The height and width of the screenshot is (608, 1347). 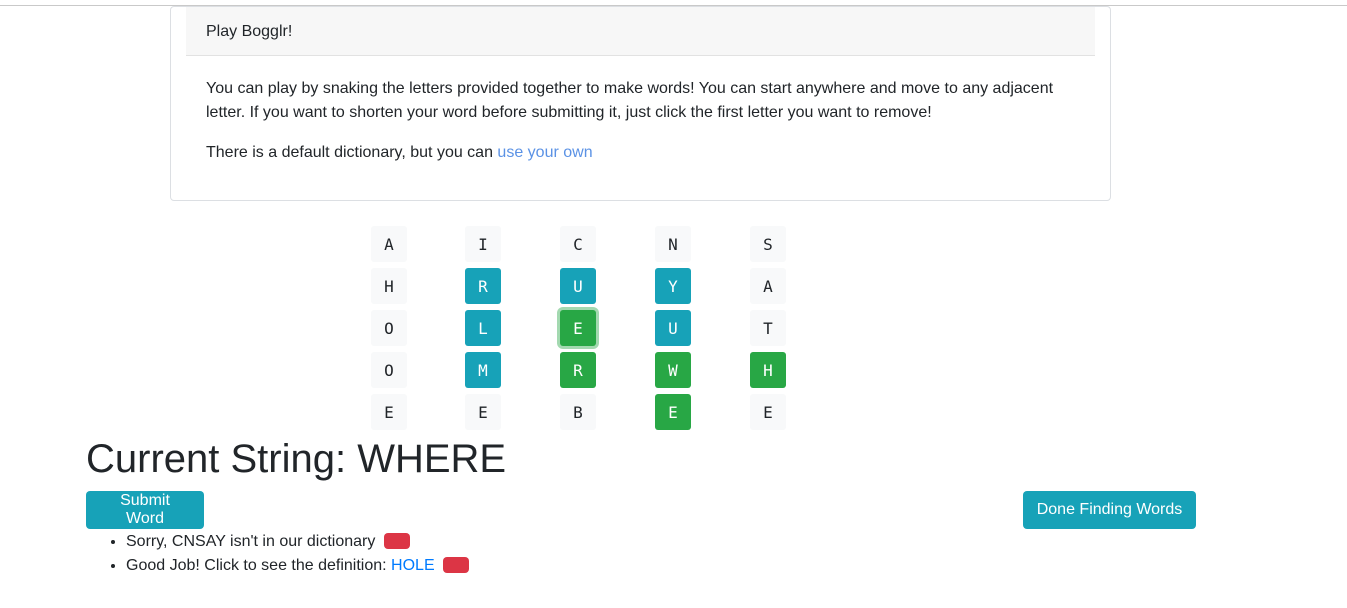 What do you see at coordinates (673, 286) in the screenshot?
I see `letter-tile: Y` at bounding box center [673, 286].